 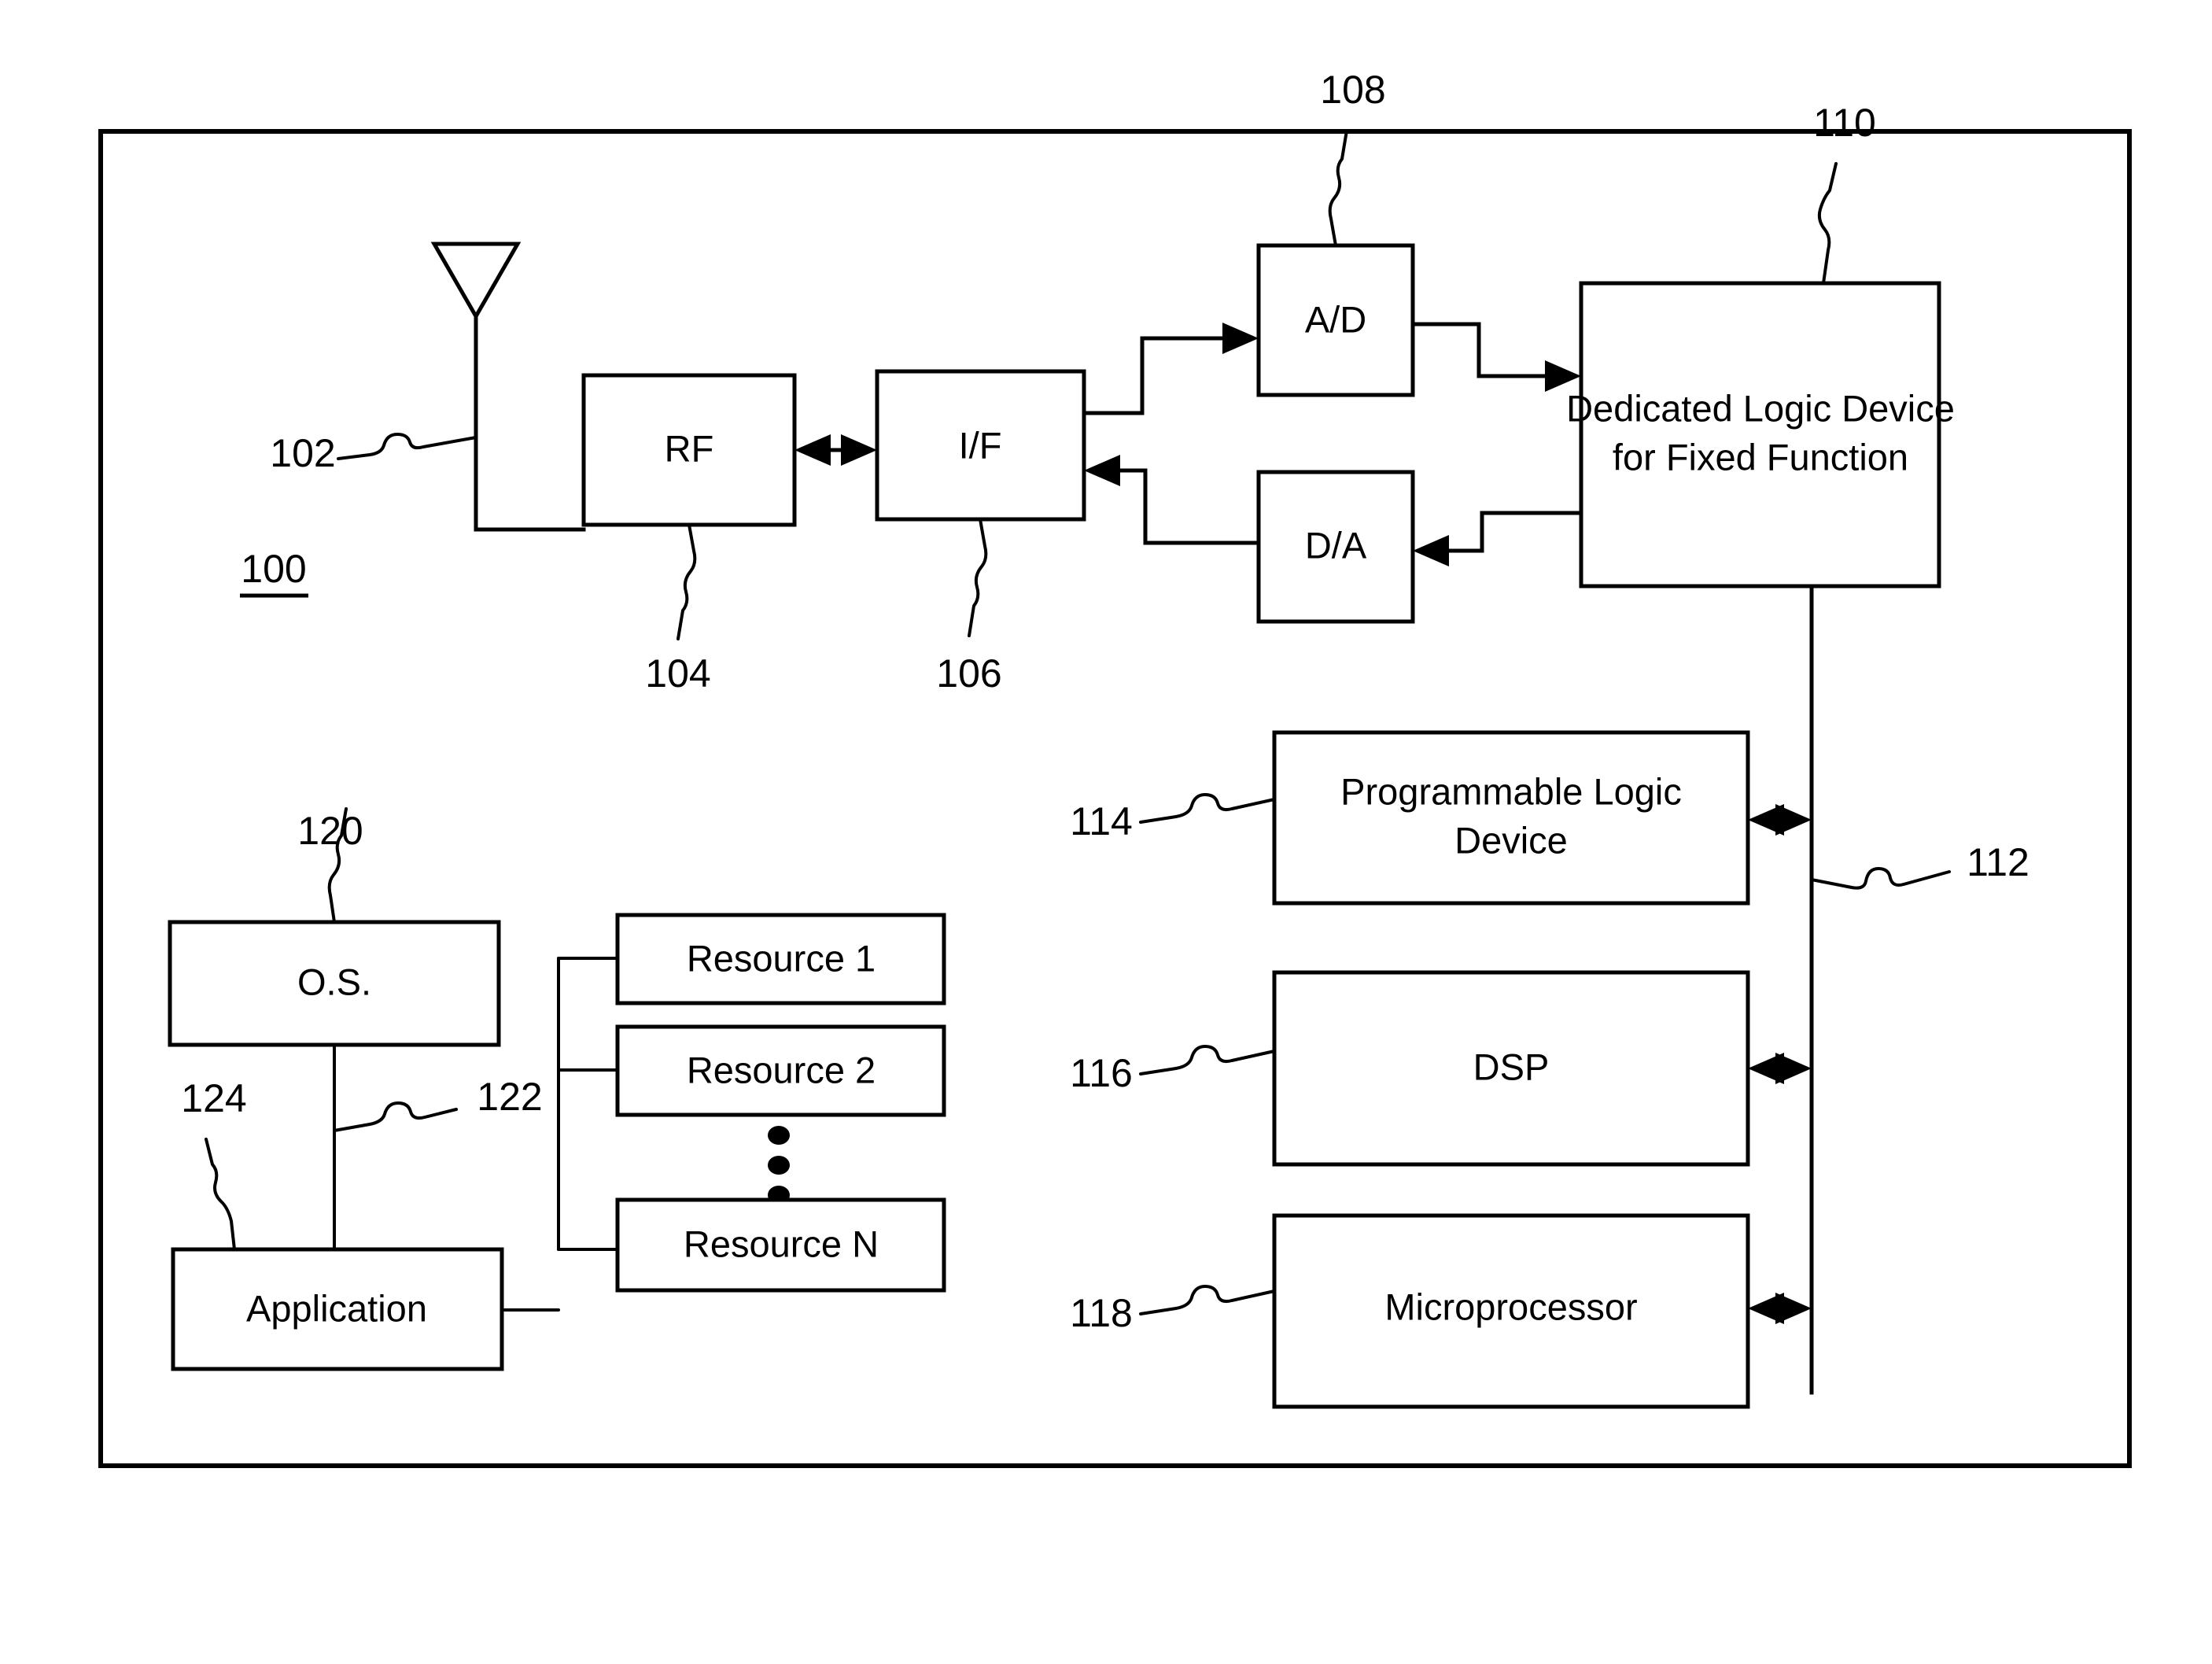 What do you see at coordinates (1998, 862) in the screenshot?
I see `ref-number-112: 112` at bounding box center [1998, 862].